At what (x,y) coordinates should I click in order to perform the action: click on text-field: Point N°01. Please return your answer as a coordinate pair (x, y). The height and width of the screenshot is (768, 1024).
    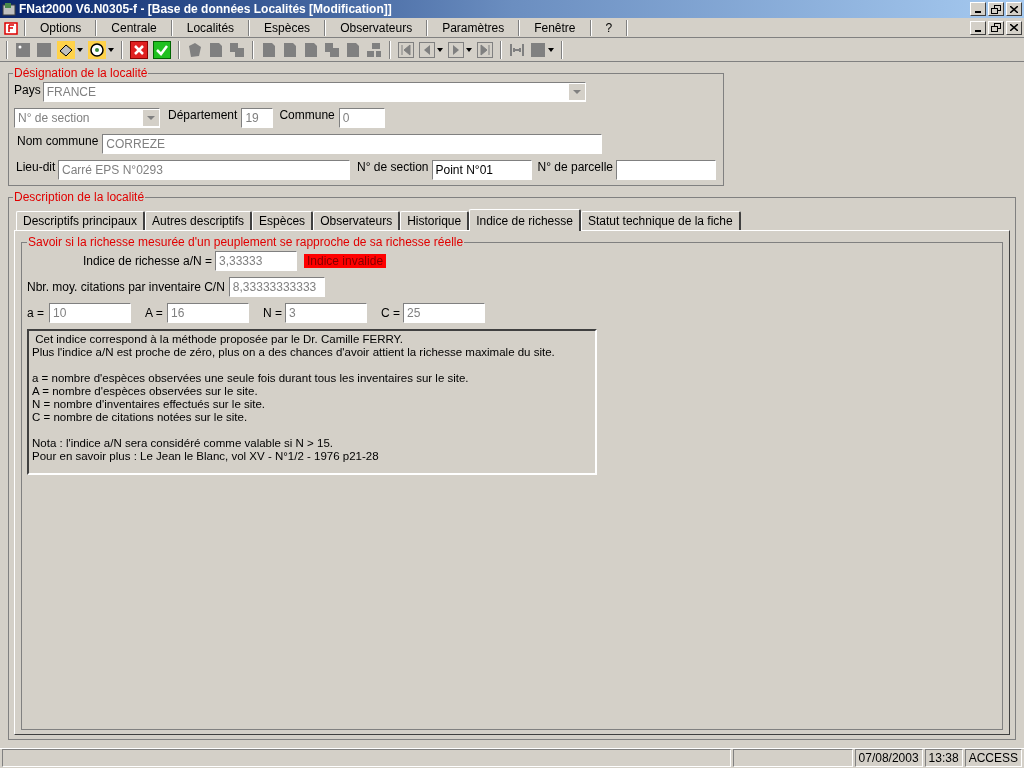
    Looking at the image, I should click on (481, 170).